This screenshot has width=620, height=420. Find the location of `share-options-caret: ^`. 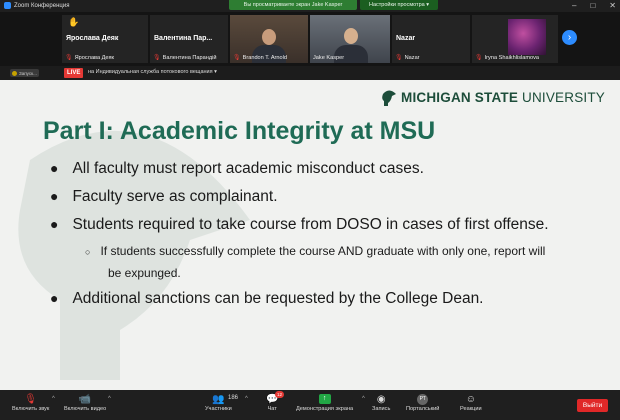

share-options-caret: ^ is located at coordinates (363, 399).